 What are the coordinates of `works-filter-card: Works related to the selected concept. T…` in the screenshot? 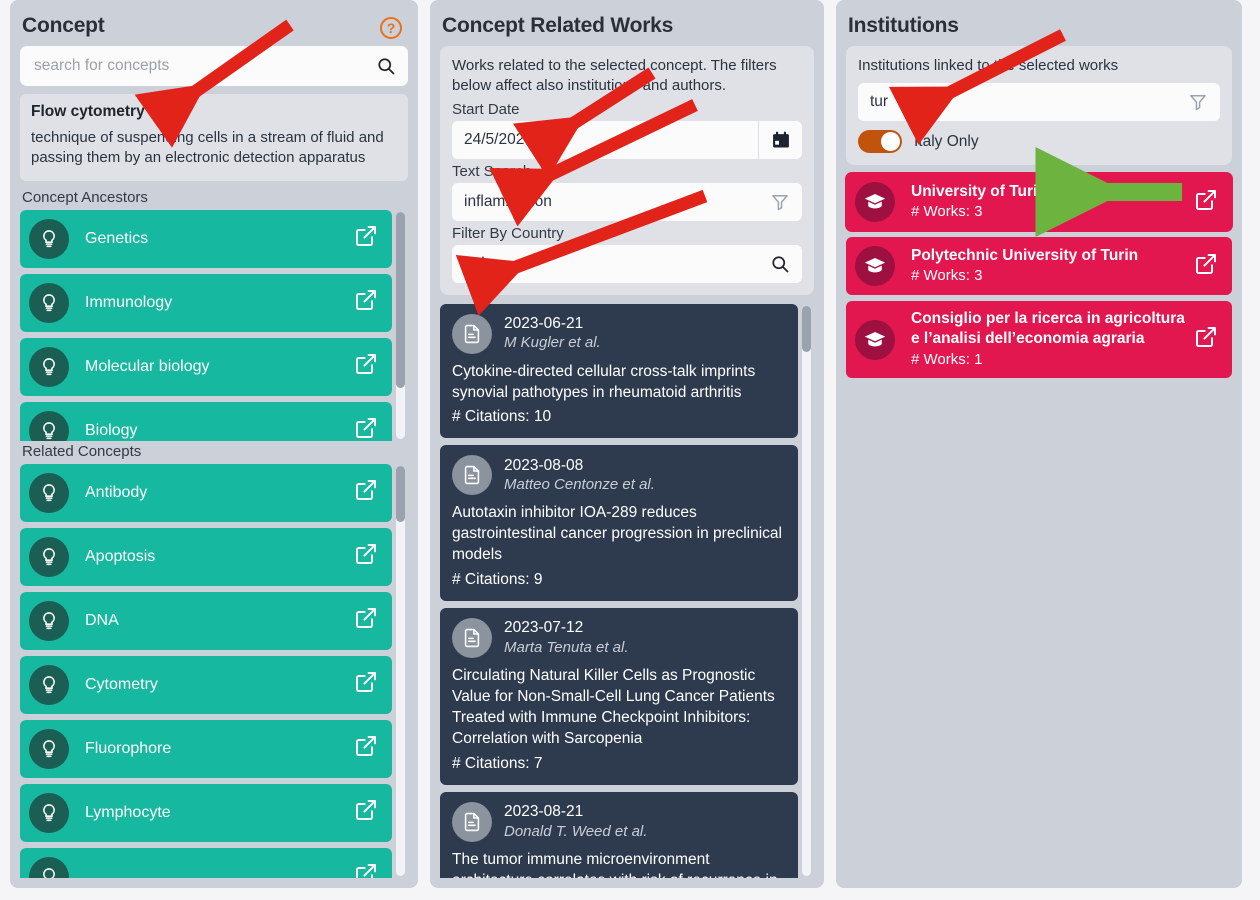 It's located at (627, 170).